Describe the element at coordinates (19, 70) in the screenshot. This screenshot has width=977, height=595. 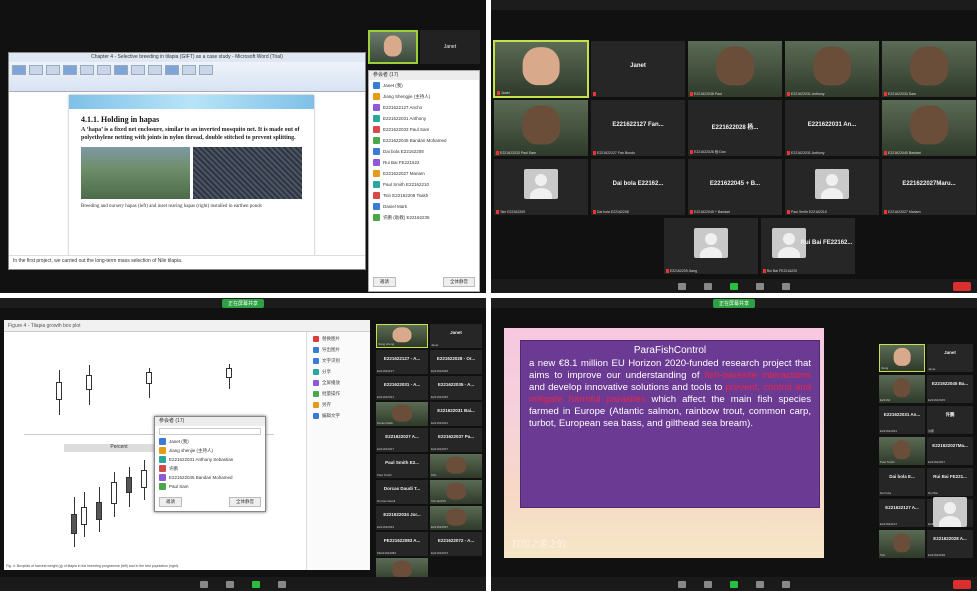
I see `office-button-icon` at that location.